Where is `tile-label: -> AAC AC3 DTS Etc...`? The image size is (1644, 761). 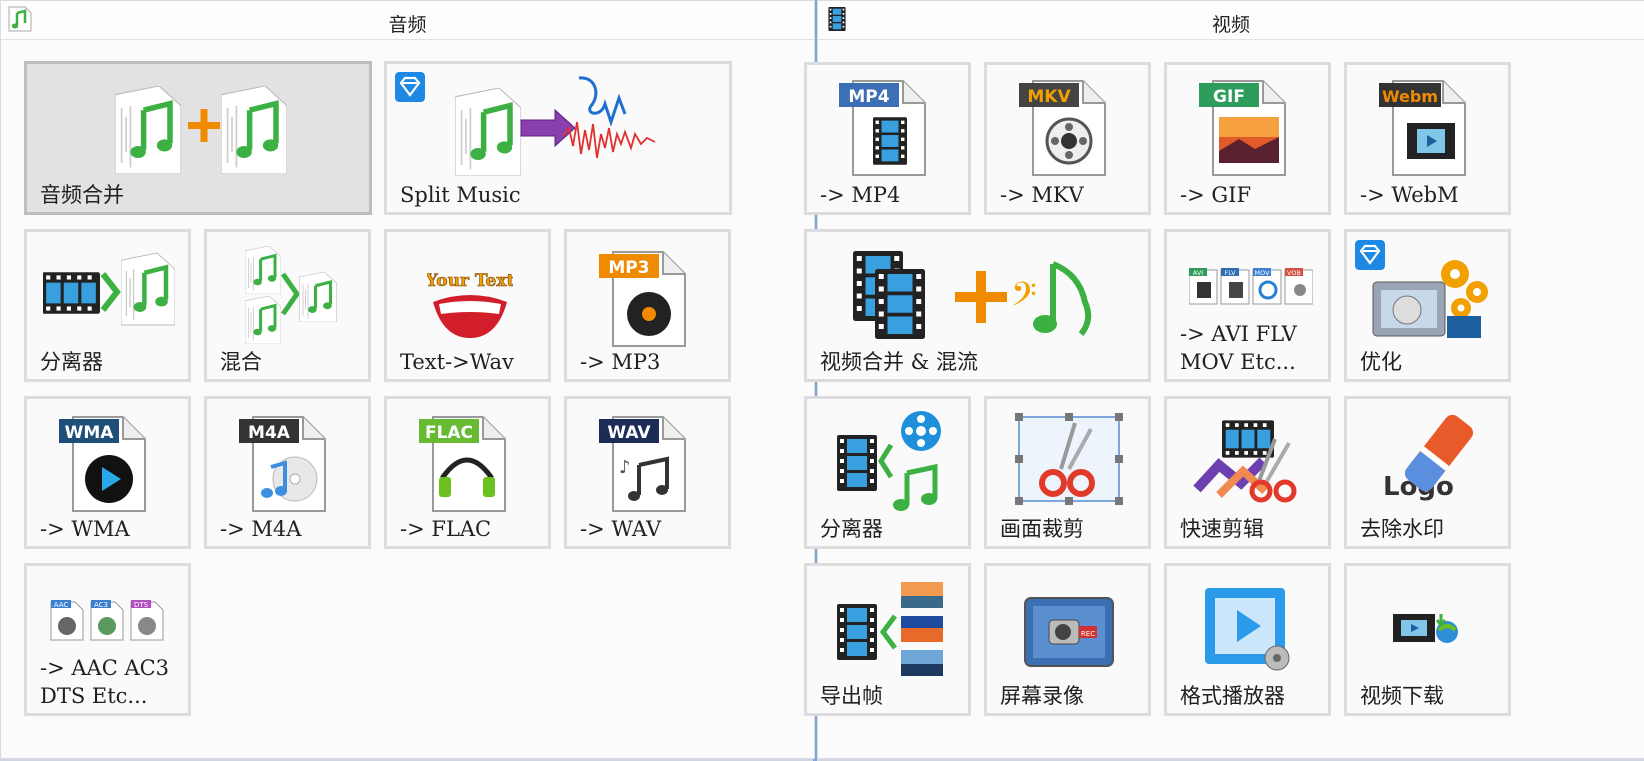
tile-label: -> AAC AC3 DTS Etc... is located at coordinates (105, 682).